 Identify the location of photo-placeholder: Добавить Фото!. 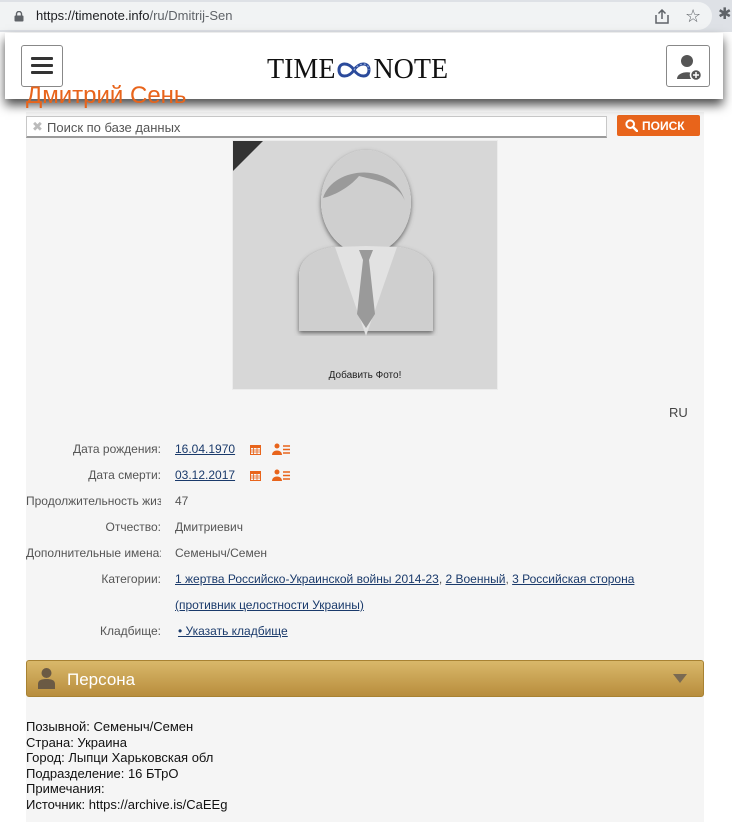
(365, 265).